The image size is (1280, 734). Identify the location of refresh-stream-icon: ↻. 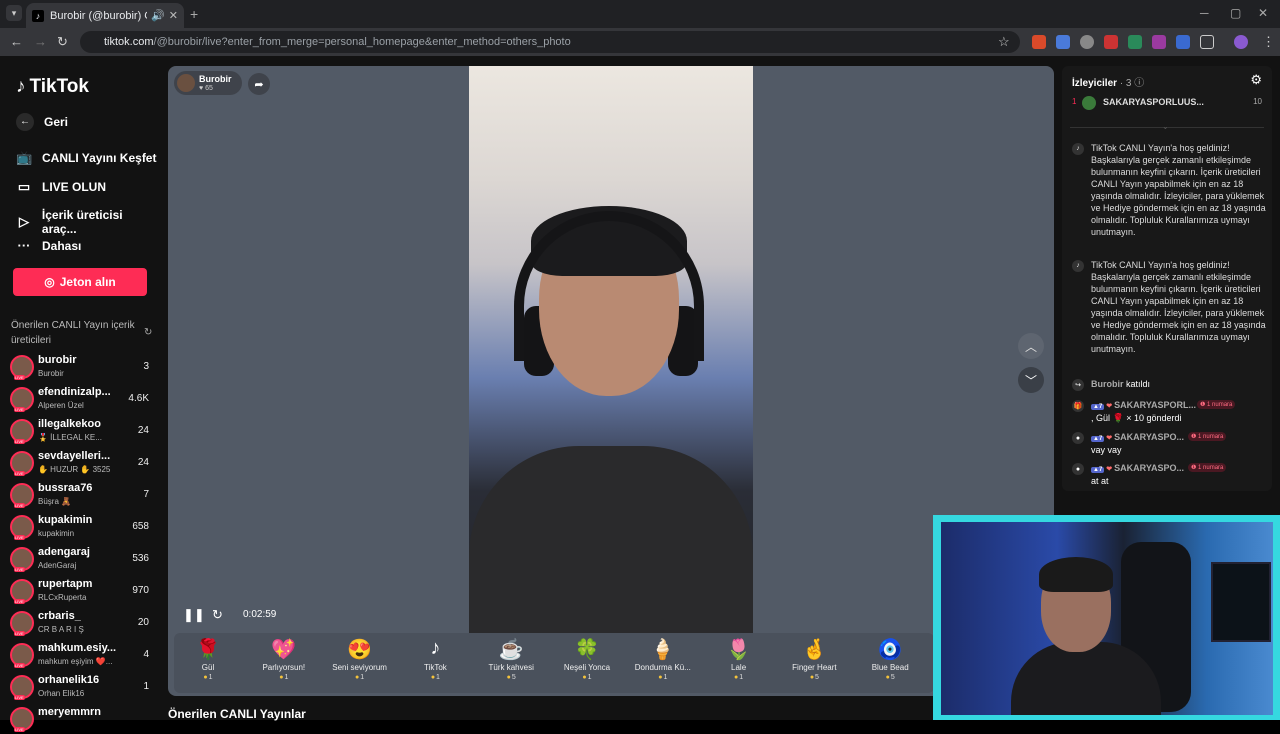
(217, 615).